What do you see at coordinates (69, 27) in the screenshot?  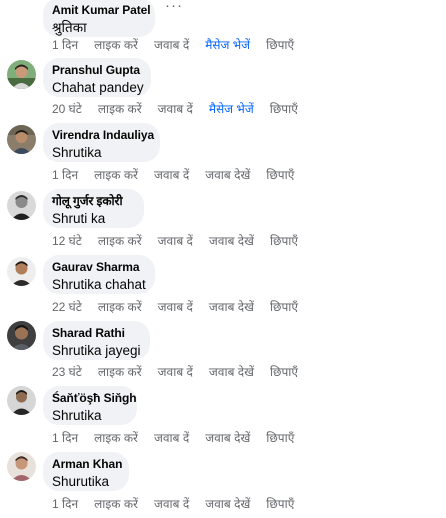 I see `comment-text: श्रुतिका` at bounding box center [69, 27].